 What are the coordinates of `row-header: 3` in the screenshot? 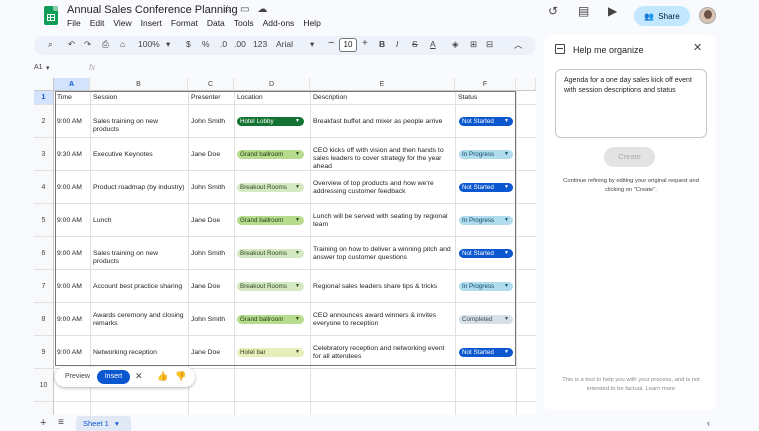 It's located at (44, 154).